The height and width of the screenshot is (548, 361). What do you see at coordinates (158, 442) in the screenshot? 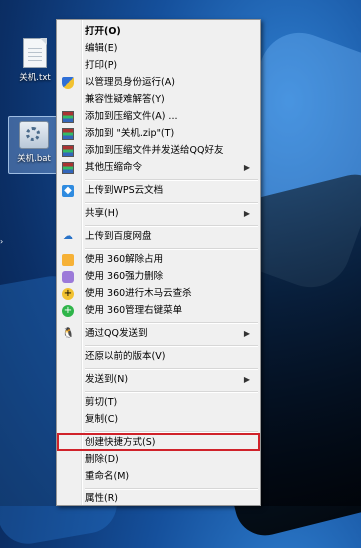
I see `menu-item-create-shortcut: 创建快捷方式(S)` at bounding box center [158, 442].